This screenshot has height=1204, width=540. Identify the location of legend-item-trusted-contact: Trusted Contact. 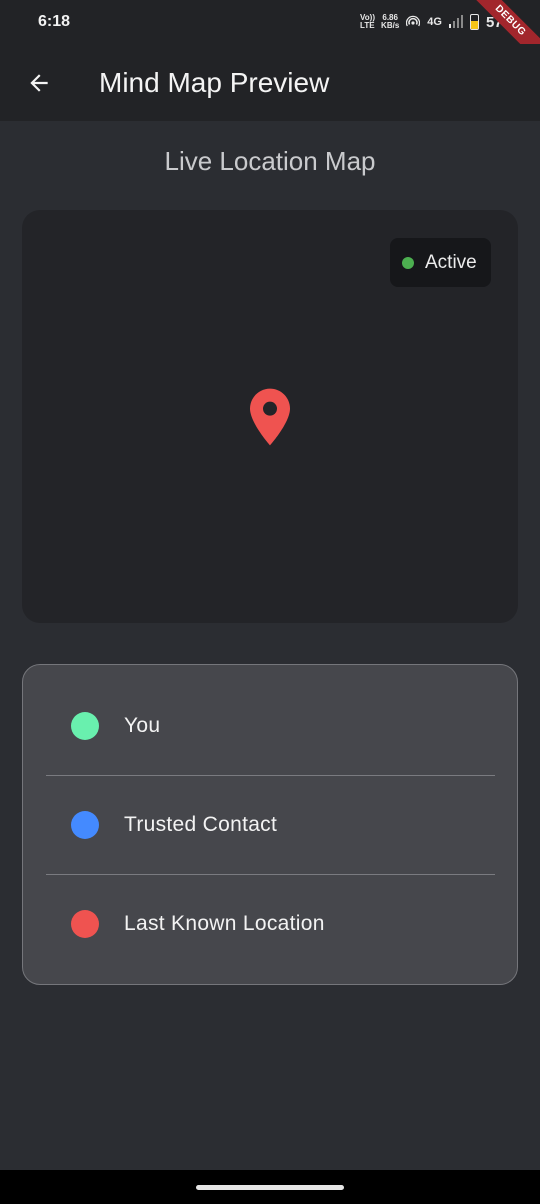
(271, 824).